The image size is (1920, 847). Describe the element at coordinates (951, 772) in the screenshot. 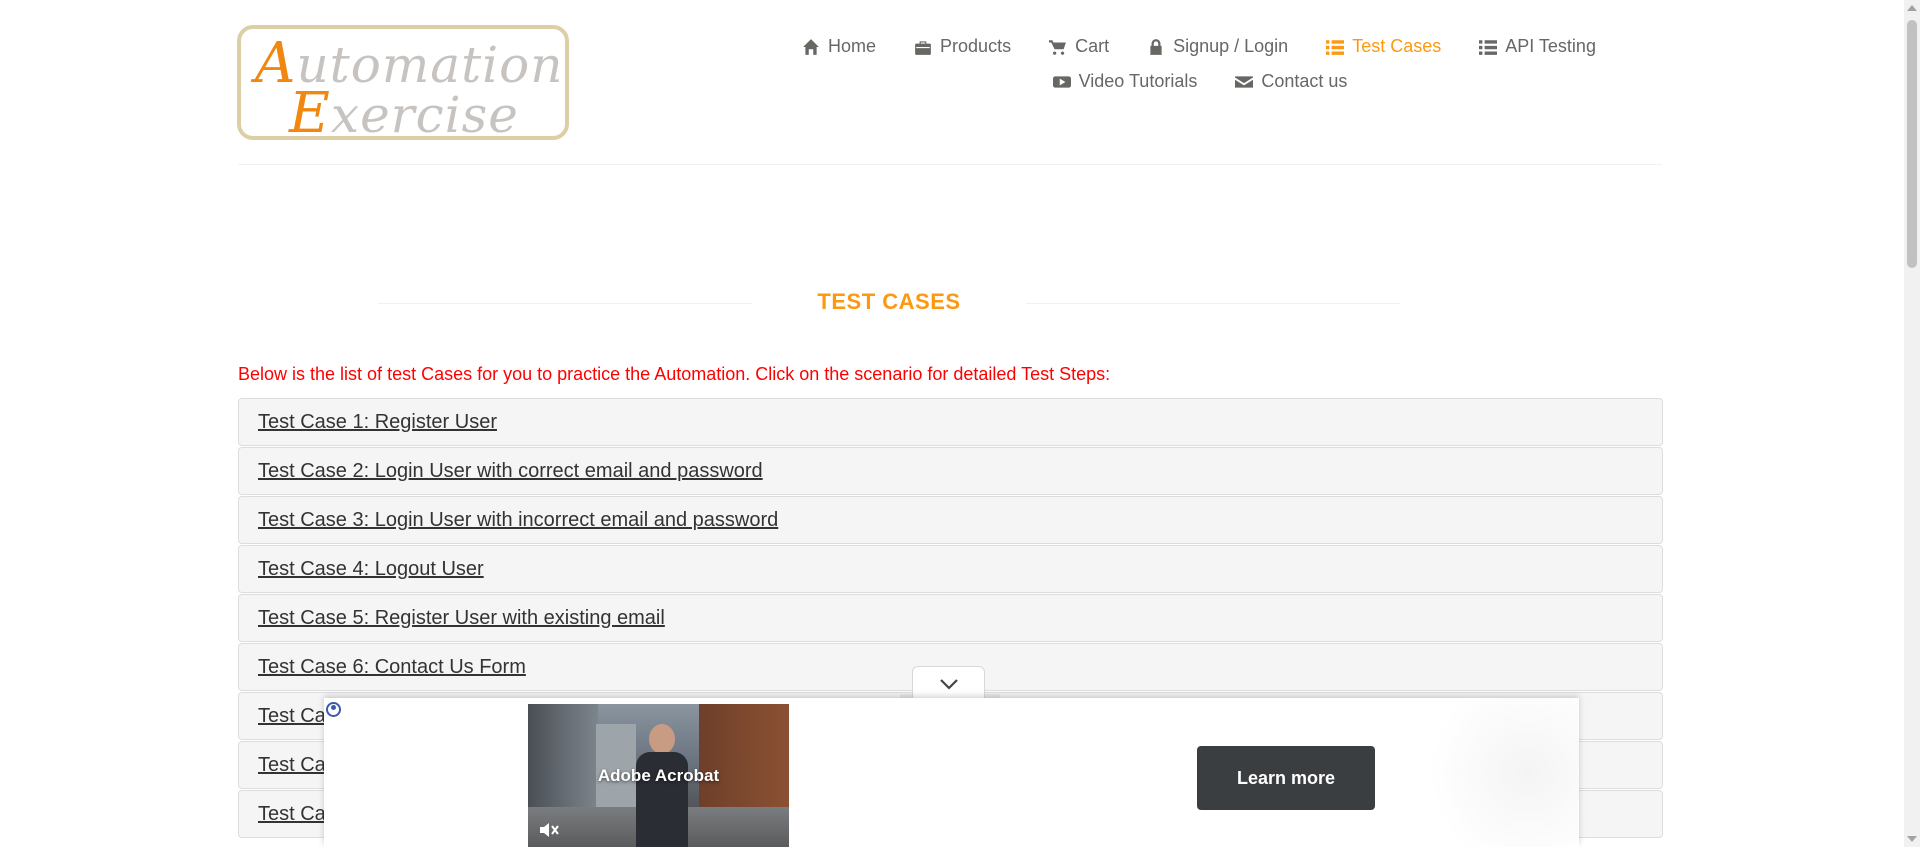

I see `ad-banner: Adobe Acrobat Learn more` at that location.